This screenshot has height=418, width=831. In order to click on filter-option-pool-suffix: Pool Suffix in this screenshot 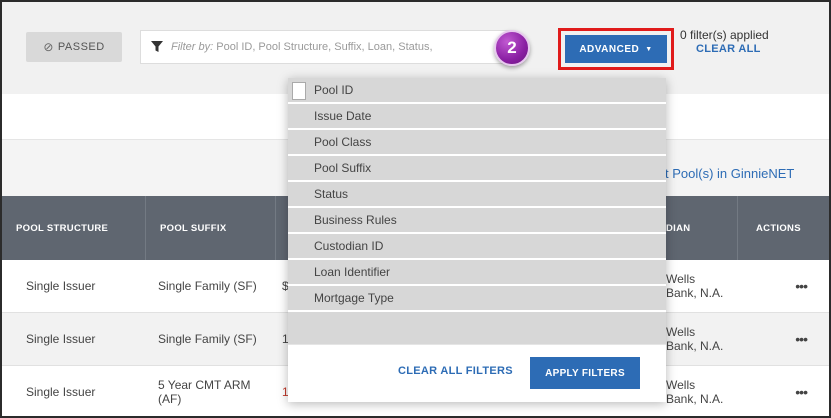, I will do `click(477, 169)`.